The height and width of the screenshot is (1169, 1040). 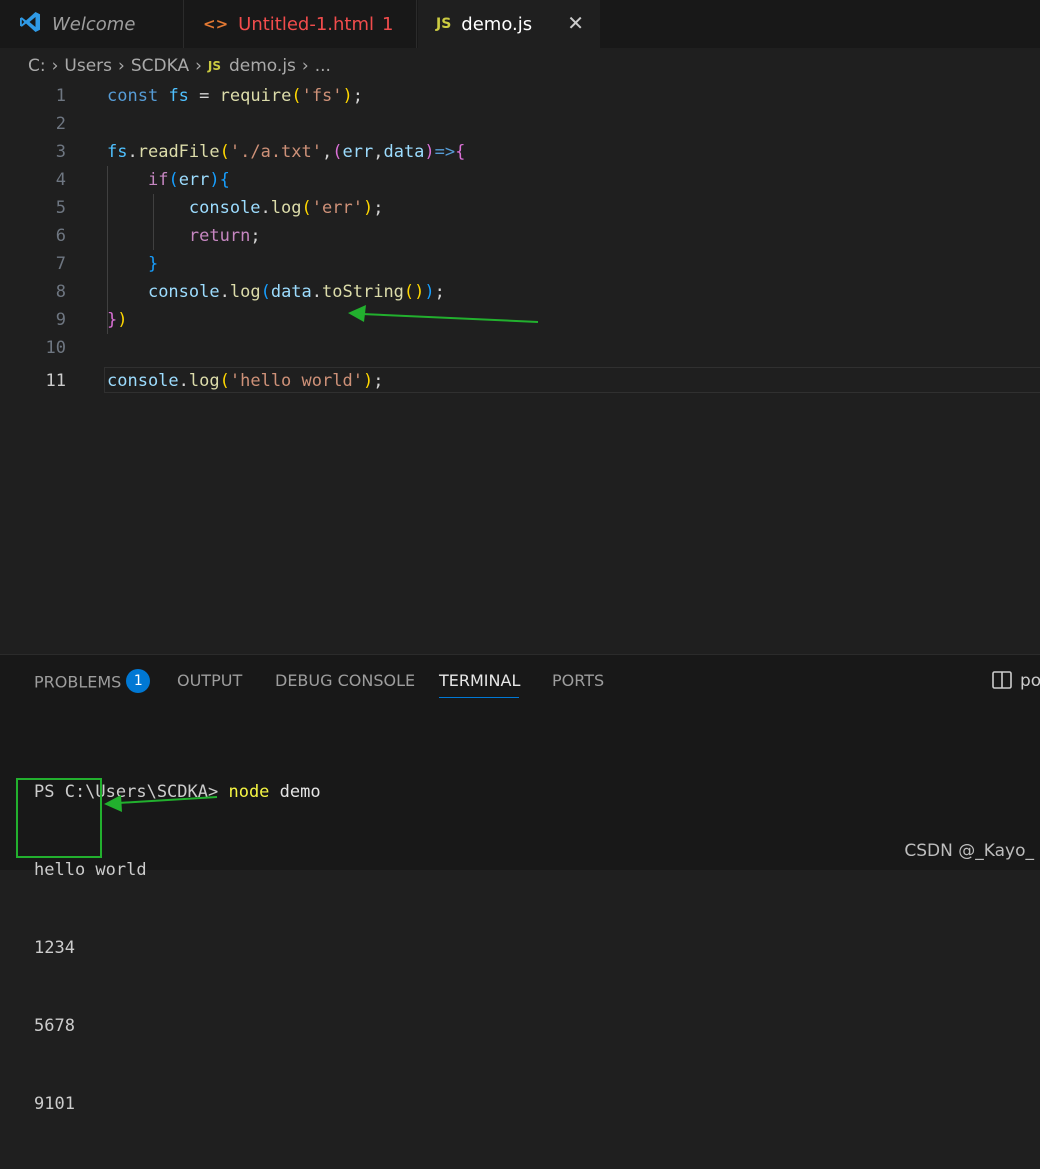 What do you see at coordinates (117, 320) in the screenshot?
I see `code-text: })` at bounding box center [117, 320].